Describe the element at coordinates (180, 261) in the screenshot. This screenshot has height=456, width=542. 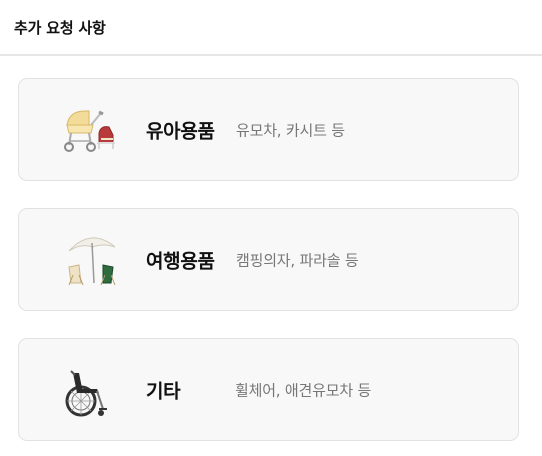
I see `option-title: 여행용품` at that location.